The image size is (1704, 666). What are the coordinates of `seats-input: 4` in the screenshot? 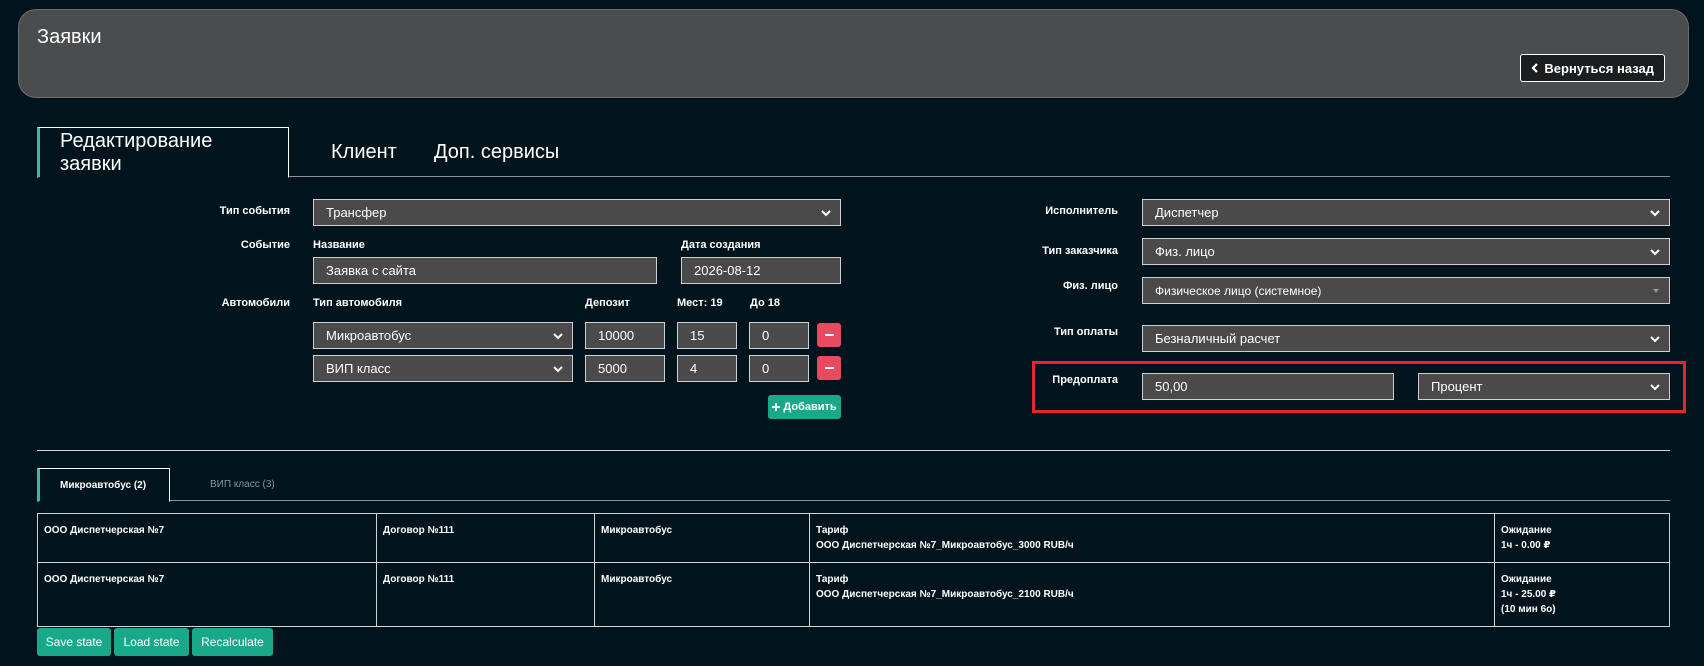 It's located at (707, 368).